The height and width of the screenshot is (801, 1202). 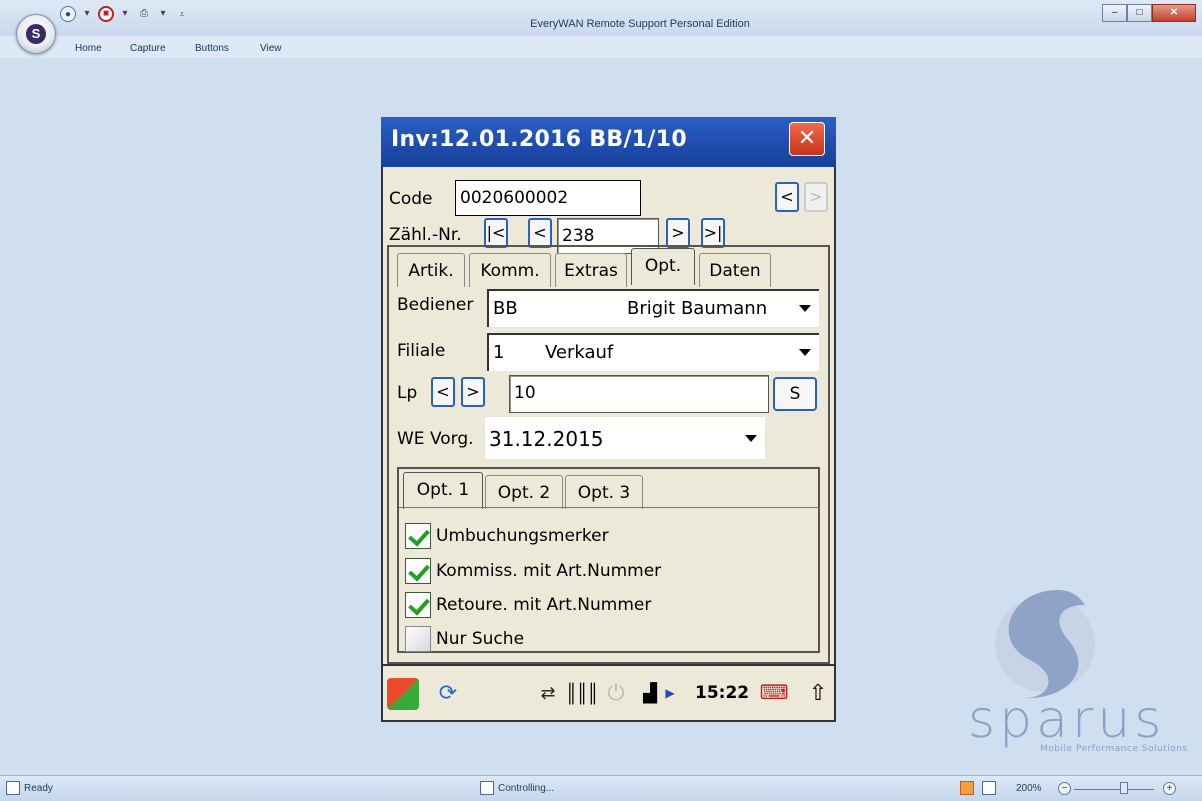 I want to click on app-logo-icon: S, so click(x=36, y=34).